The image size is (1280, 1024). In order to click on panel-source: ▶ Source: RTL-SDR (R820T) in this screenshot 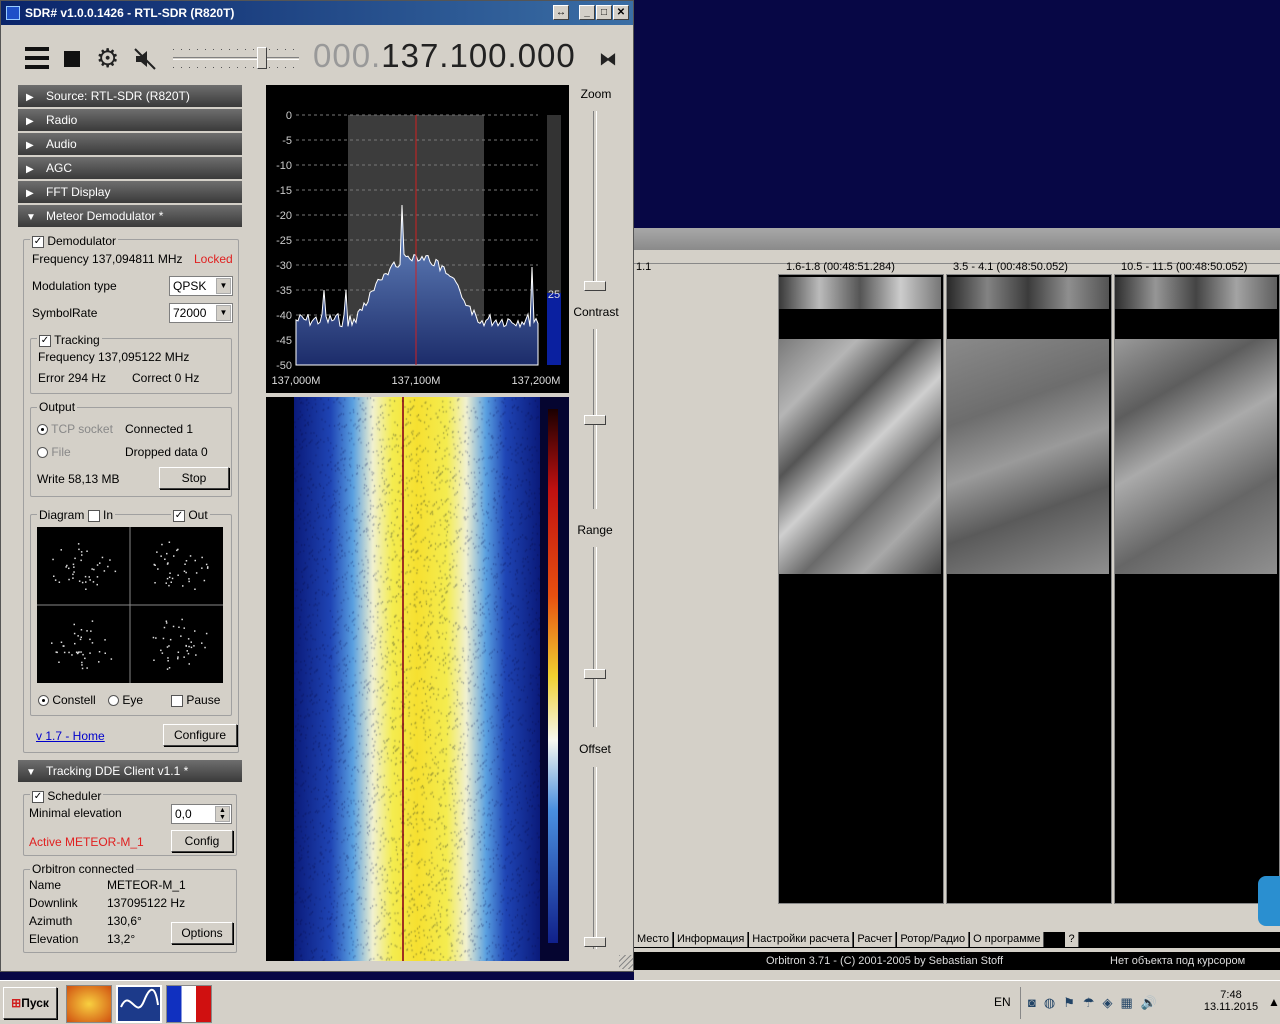, I will do `click(130, 96)`.